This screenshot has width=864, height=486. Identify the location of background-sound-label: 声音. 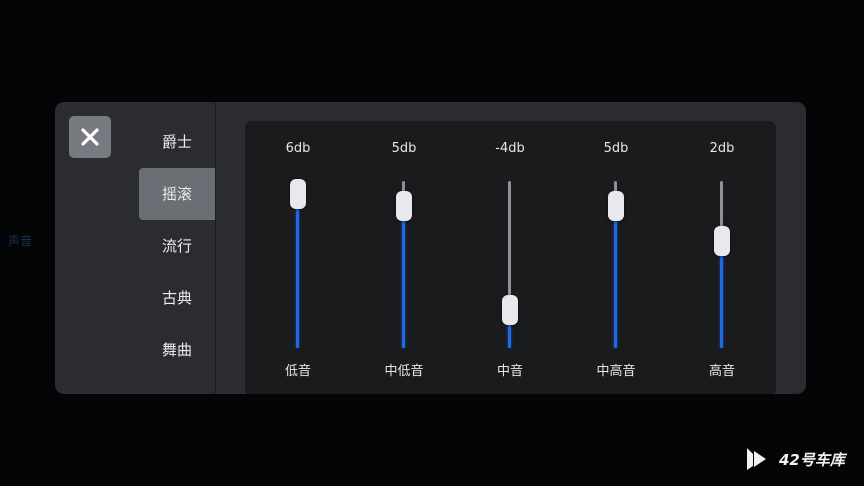
(20, 241).